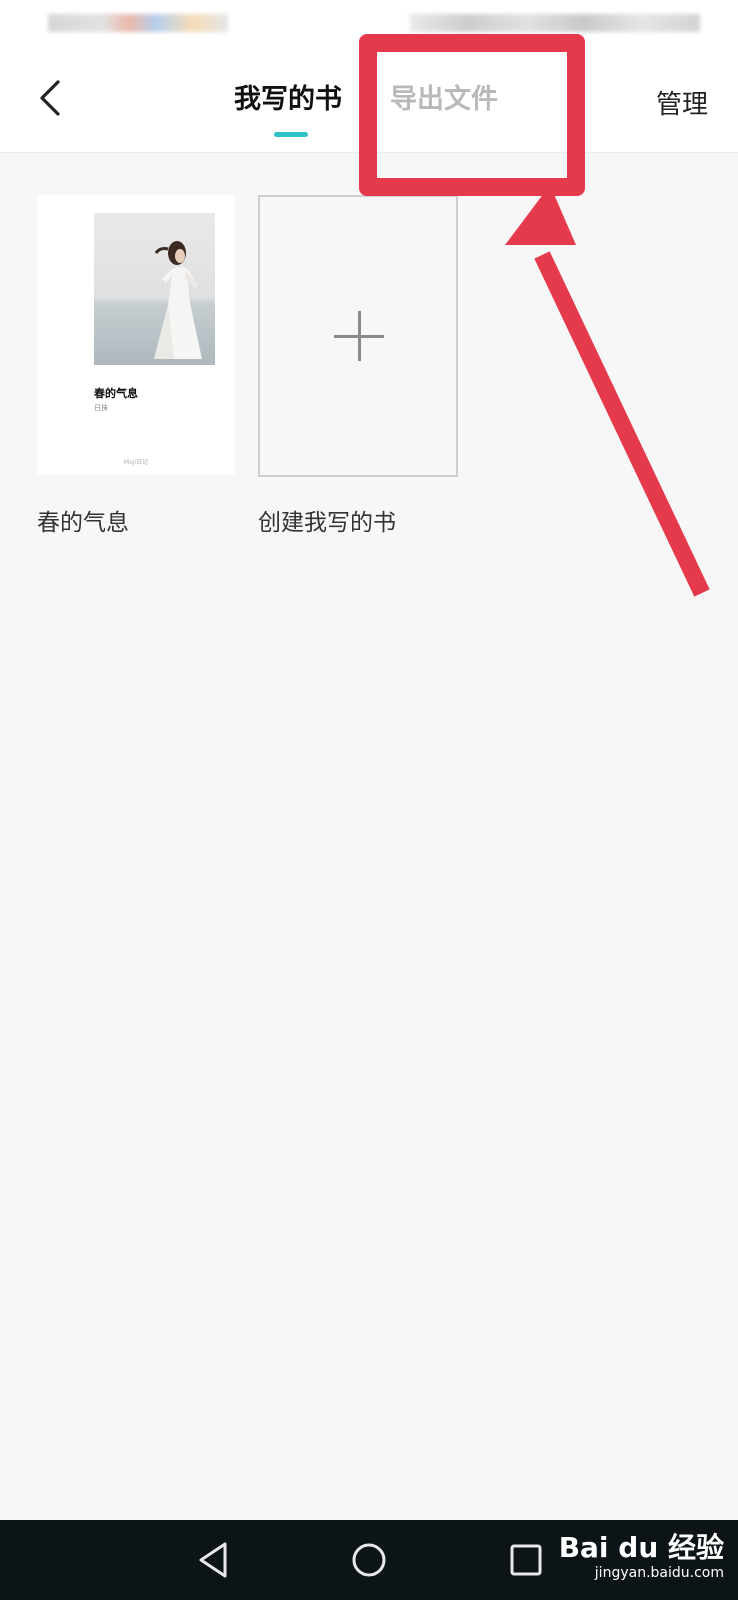  I want to click on create-book-caption: 创建我写的书, so click(327, 523).